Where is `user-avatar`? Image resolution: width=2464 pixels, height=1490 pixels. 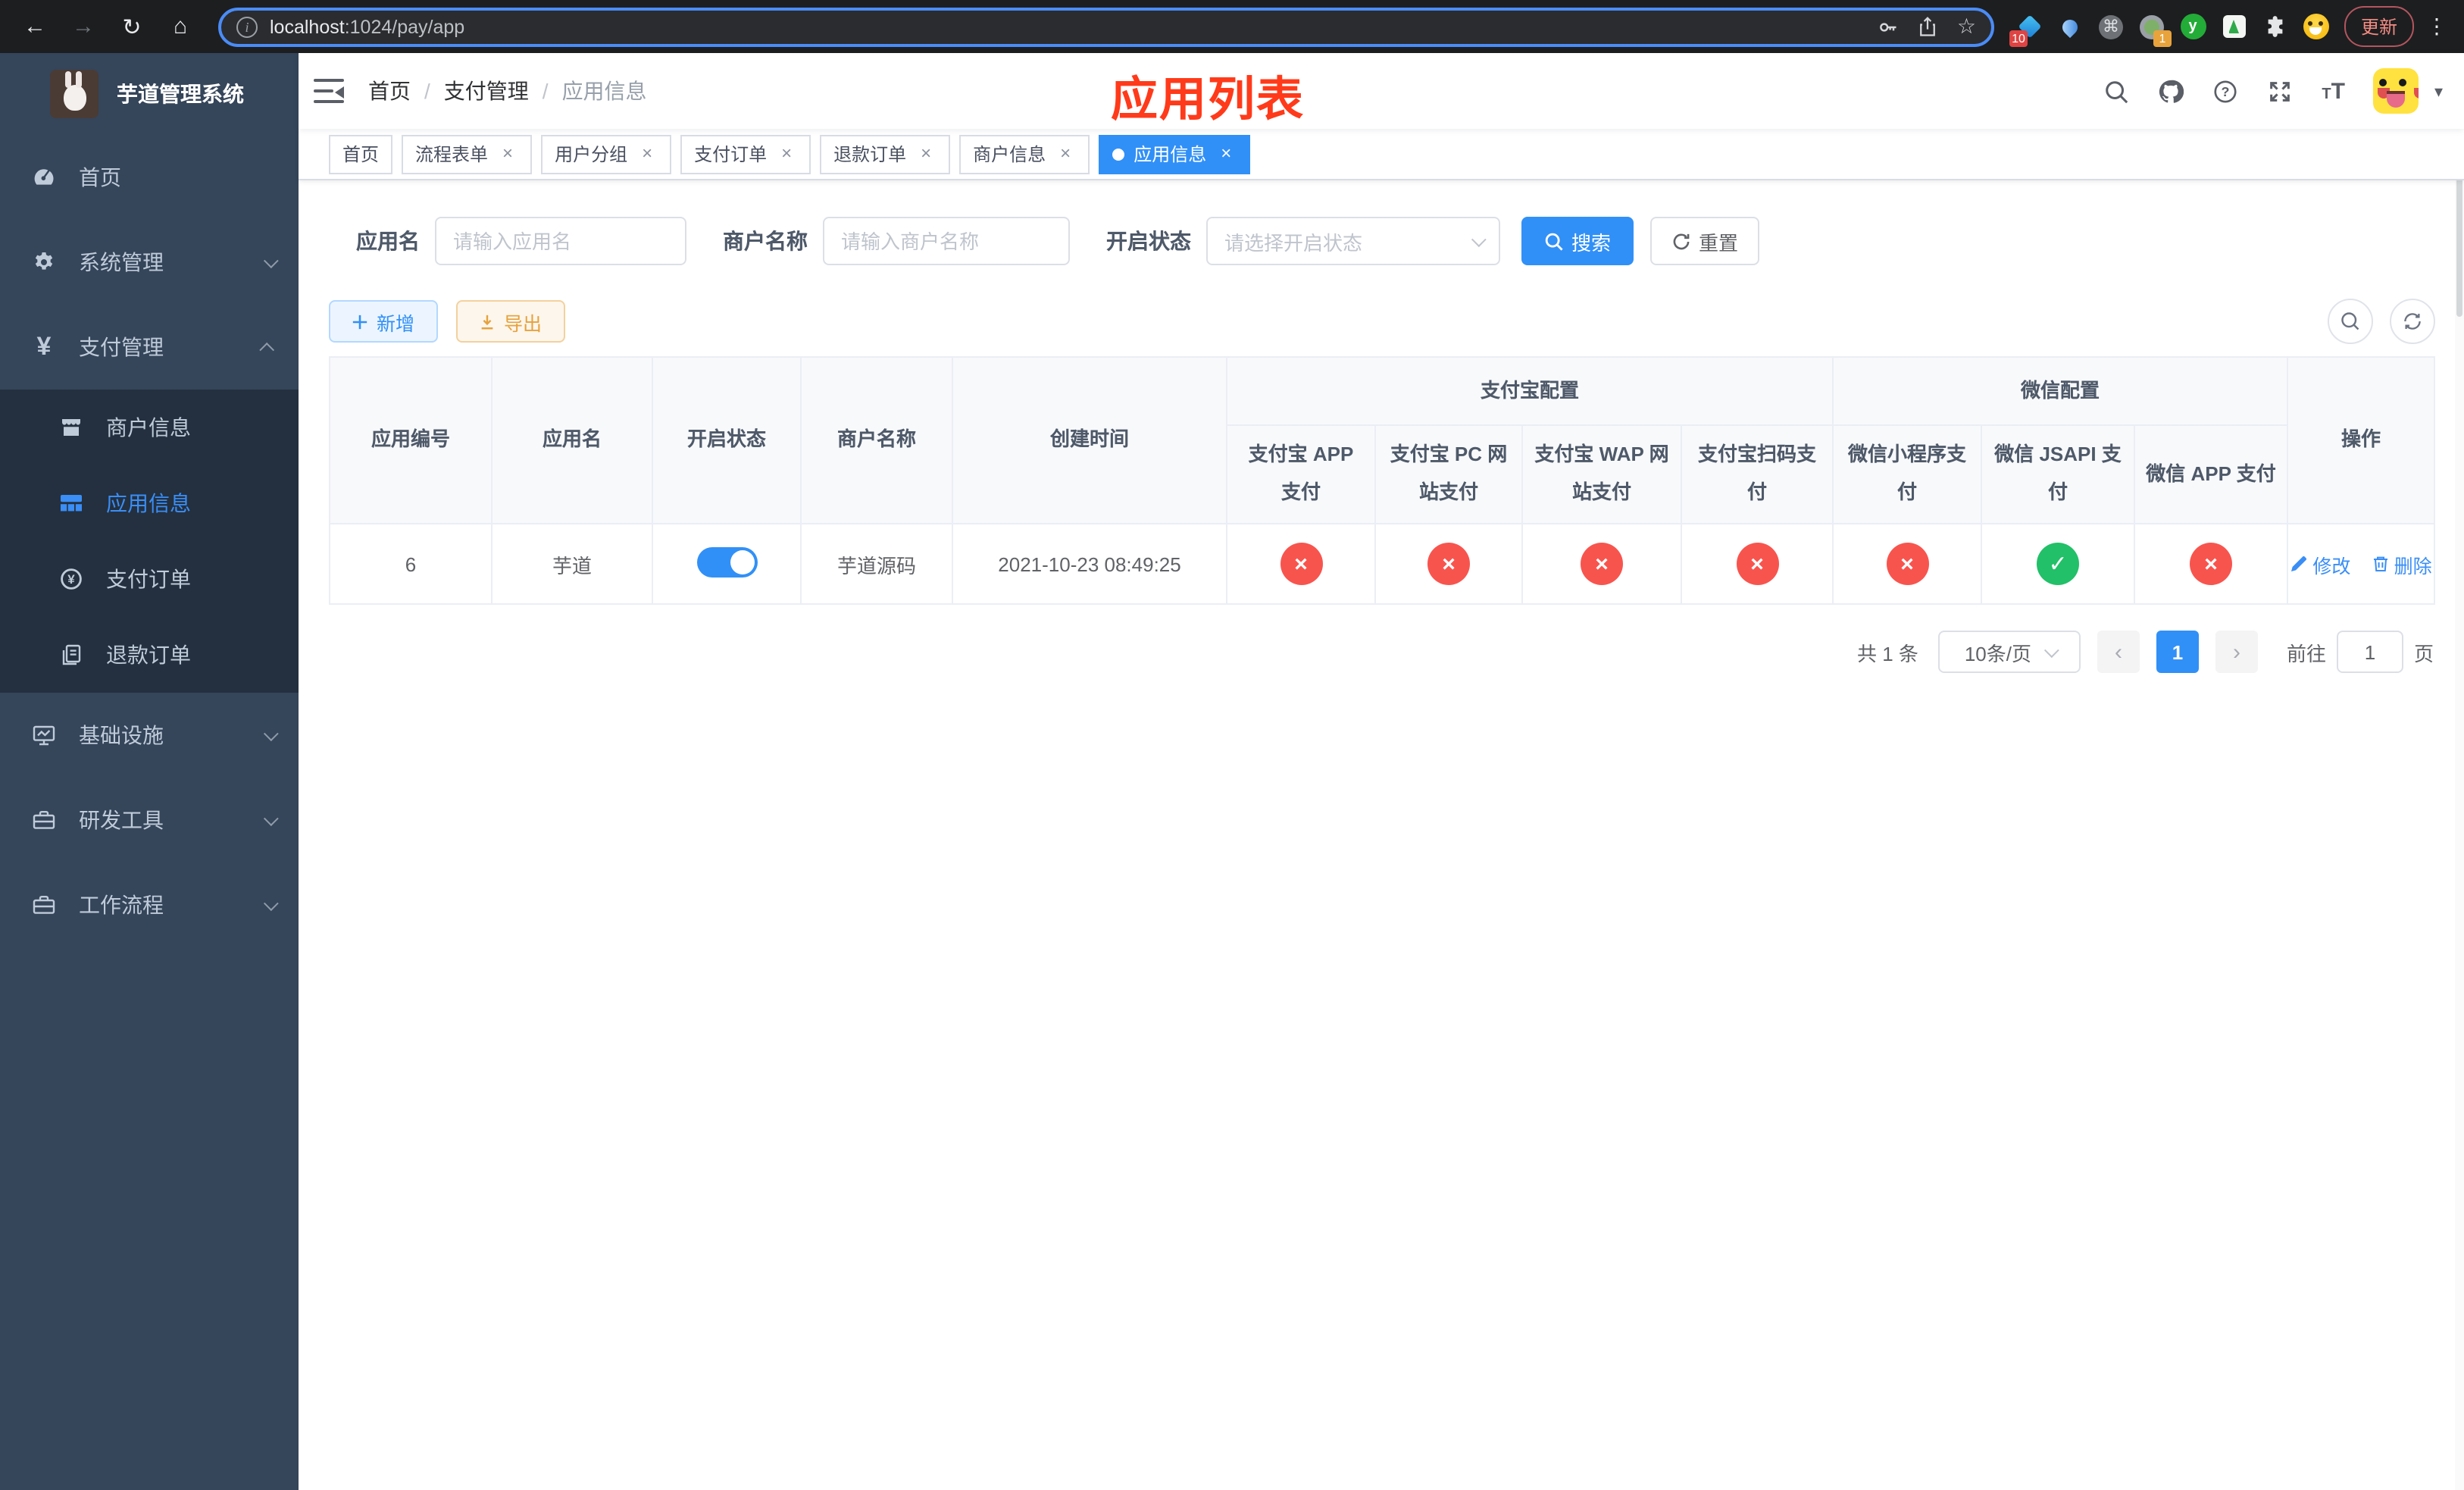 user-avatar is located at coordinates (2396, 91).